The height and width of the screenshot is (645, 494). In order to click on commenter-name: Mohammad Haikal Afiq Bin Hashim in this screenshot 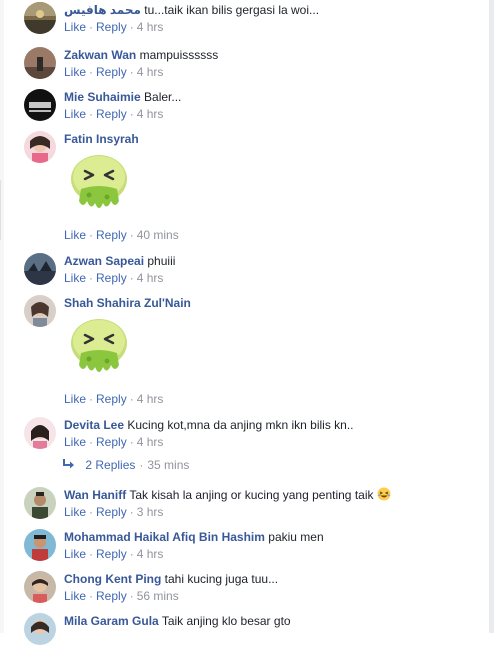, I will do `click(164, 537)`.